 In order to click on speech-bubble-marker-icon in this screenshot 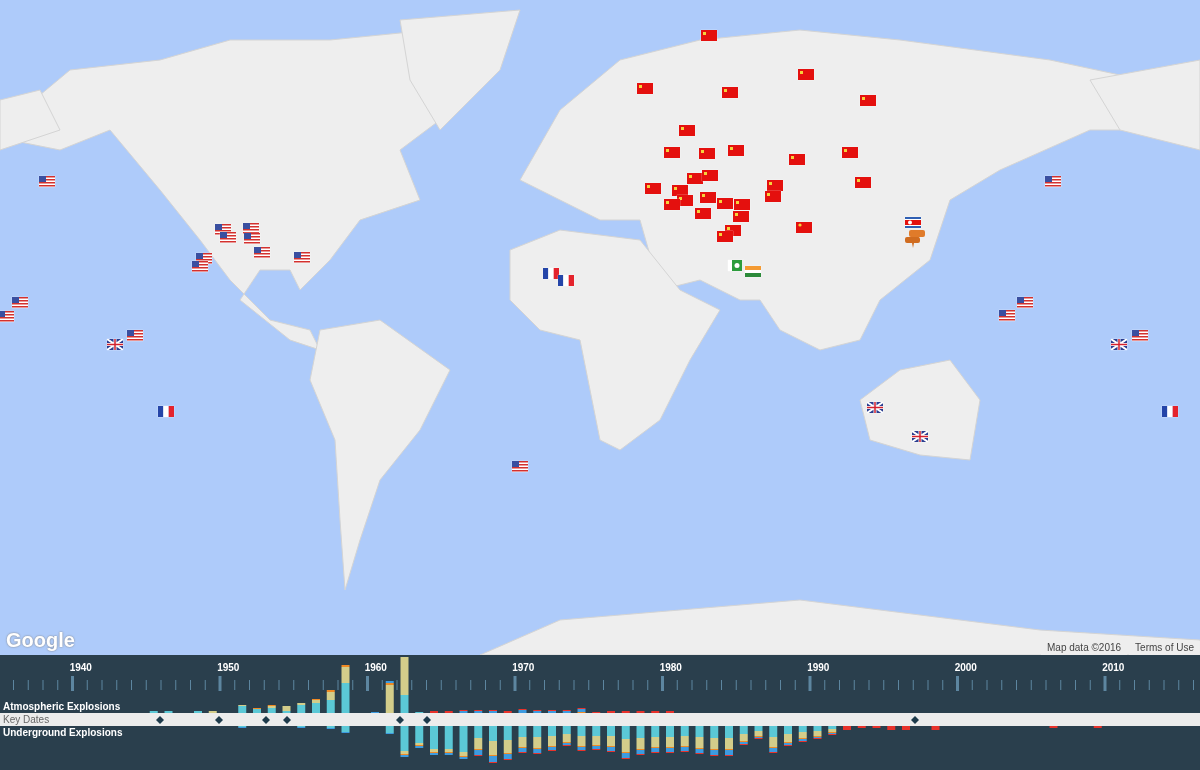, I will do `click(915, 239)`.